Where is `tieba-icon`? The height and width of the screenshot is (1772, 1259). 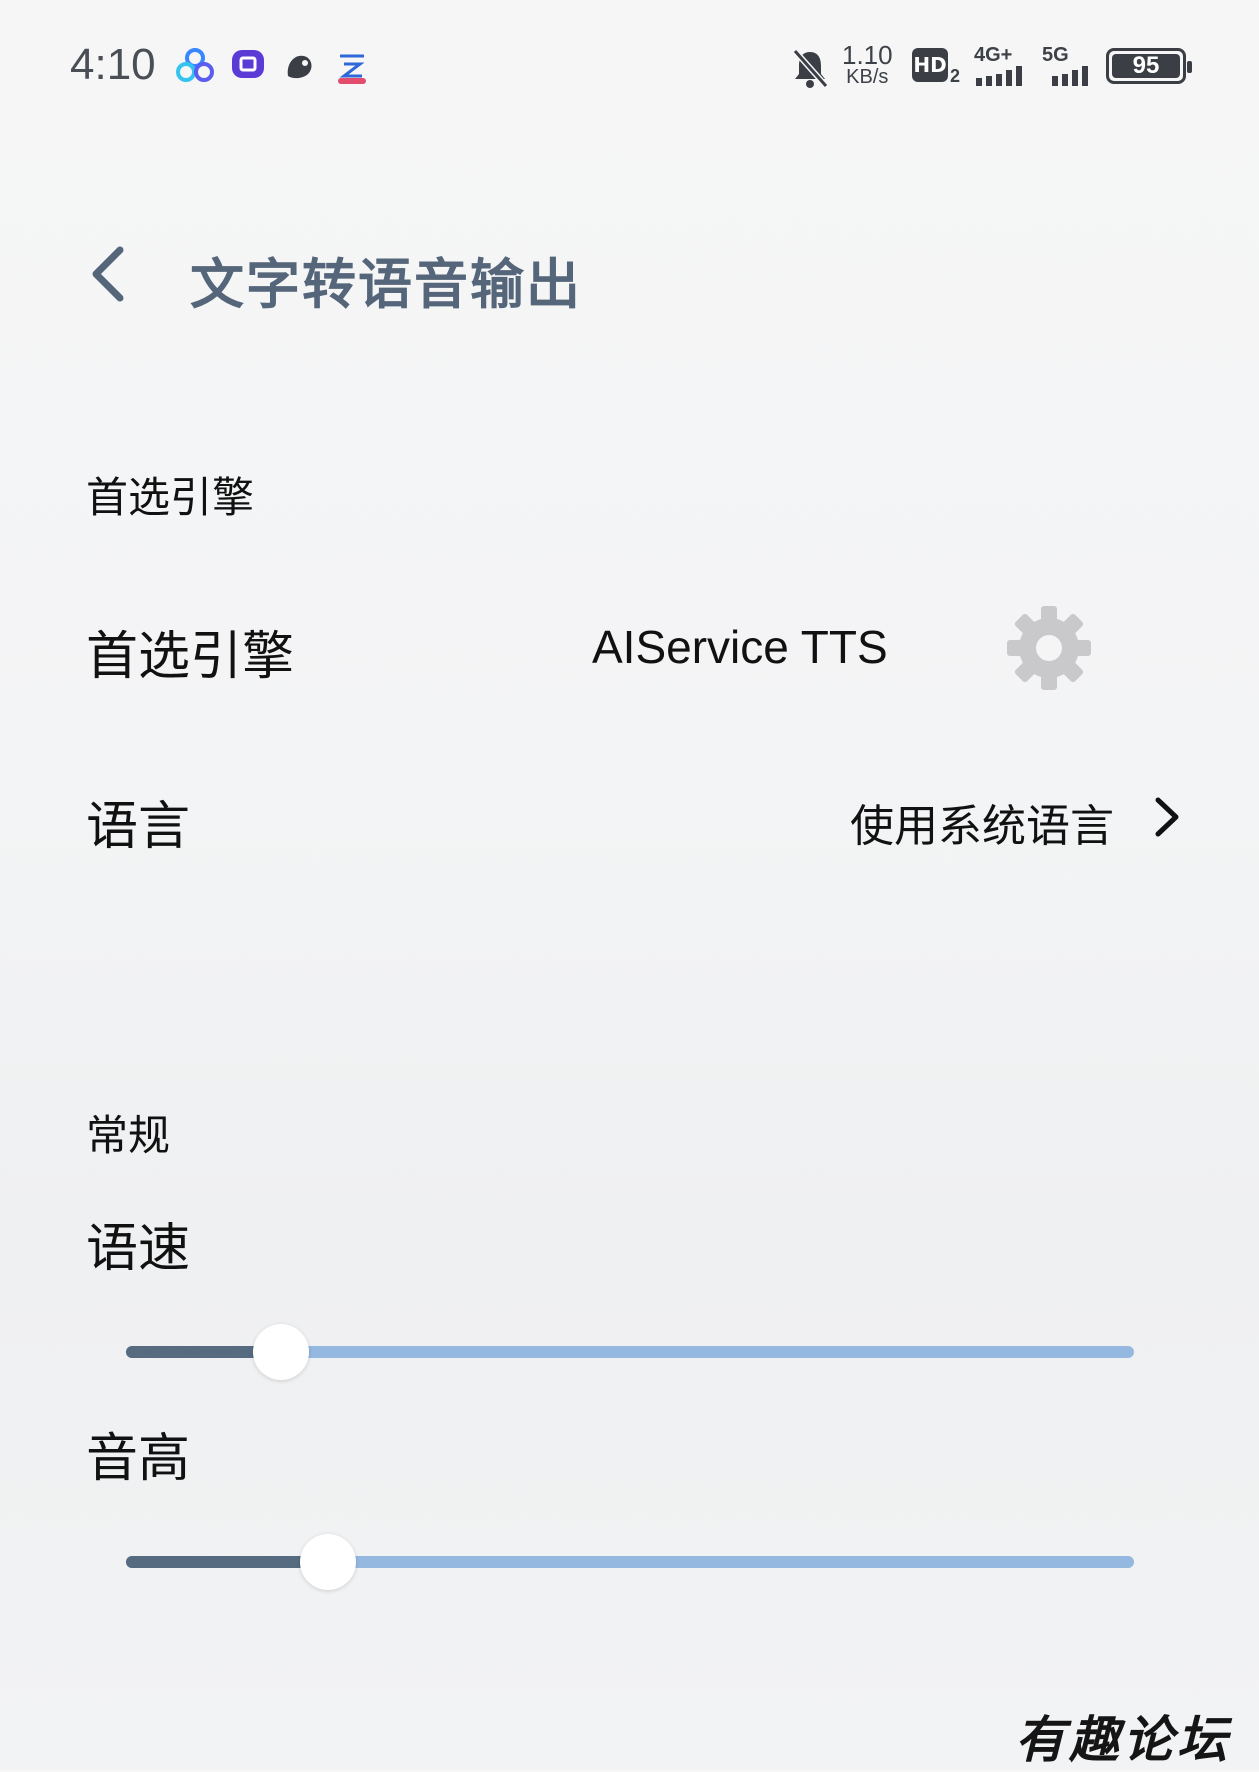
tieba-icon is located at coordinates (248, 64).